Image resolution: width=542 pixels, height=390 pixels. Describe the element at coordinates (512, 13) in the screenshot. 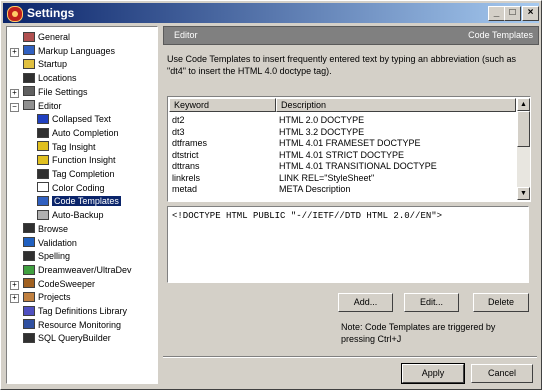

I see `maximize-button: □` at that location.